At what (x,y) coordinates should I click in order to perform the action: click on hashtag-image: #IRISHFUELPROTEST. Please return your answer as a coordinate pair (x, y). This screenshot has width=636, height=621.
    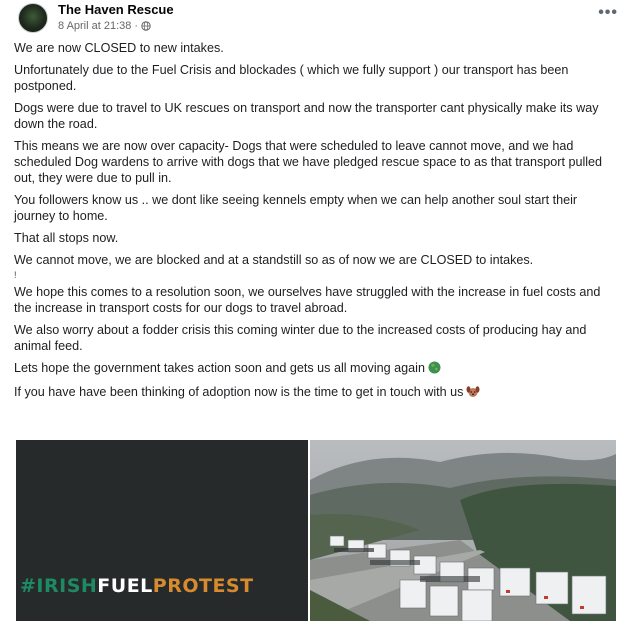
    Looking at the image, I should click on (162, 530).